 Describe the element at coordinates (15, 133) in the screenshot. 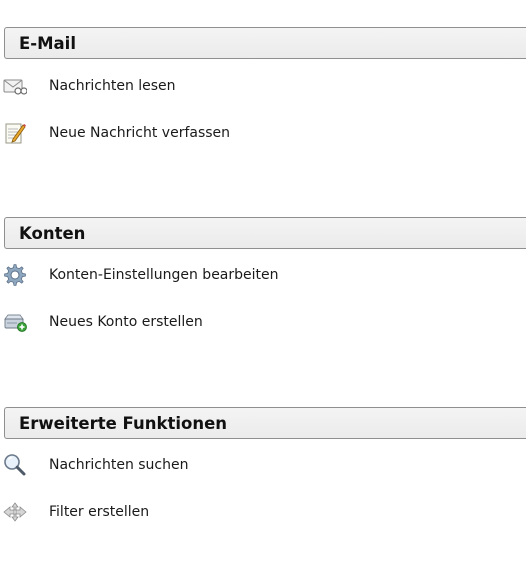

I see `compose-note-icon` at that location.